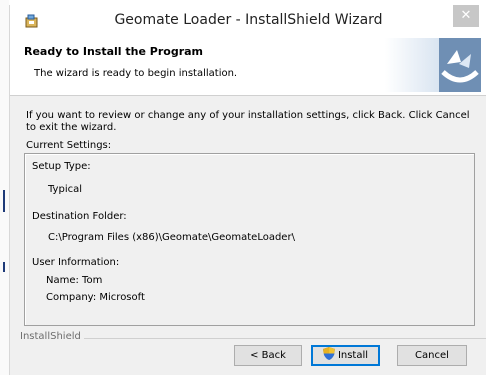 The width and height of the screenshot is (486, 375). Describe the element at coordinates (76, 262) in the screenshot. I see `user-info-label: User Information:` at that location.